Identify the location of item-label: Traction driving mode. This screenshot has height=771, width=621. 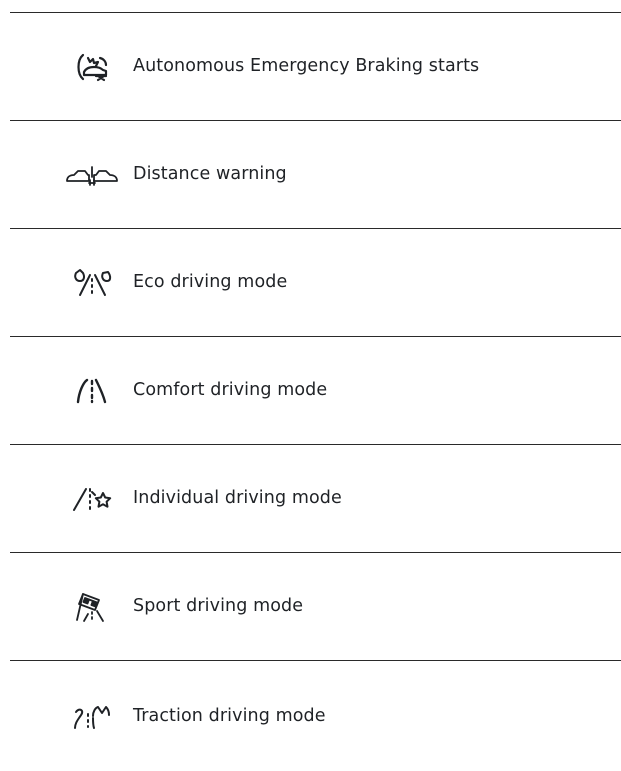
(229, 716).